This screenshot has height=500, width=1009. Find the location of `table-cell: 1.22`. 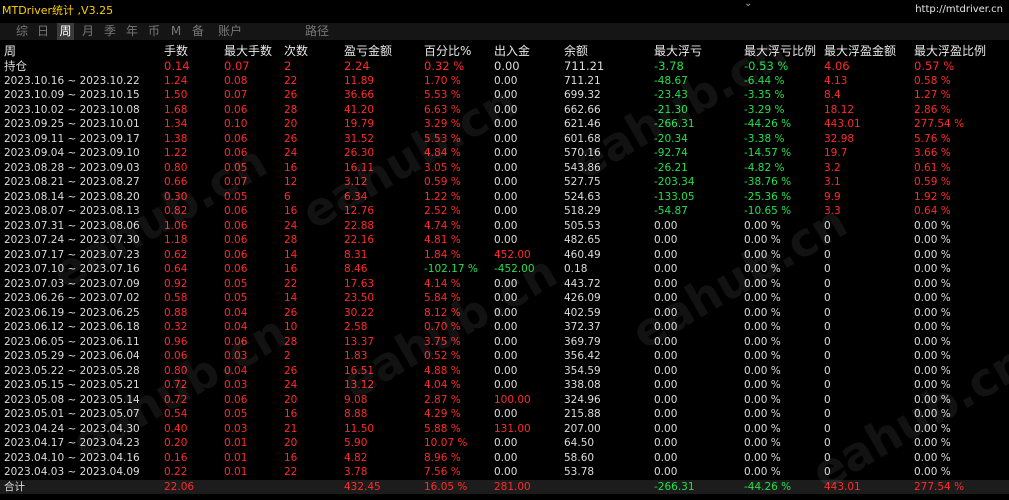

table-cell: 1.22 is located at coordinates (176, 153).